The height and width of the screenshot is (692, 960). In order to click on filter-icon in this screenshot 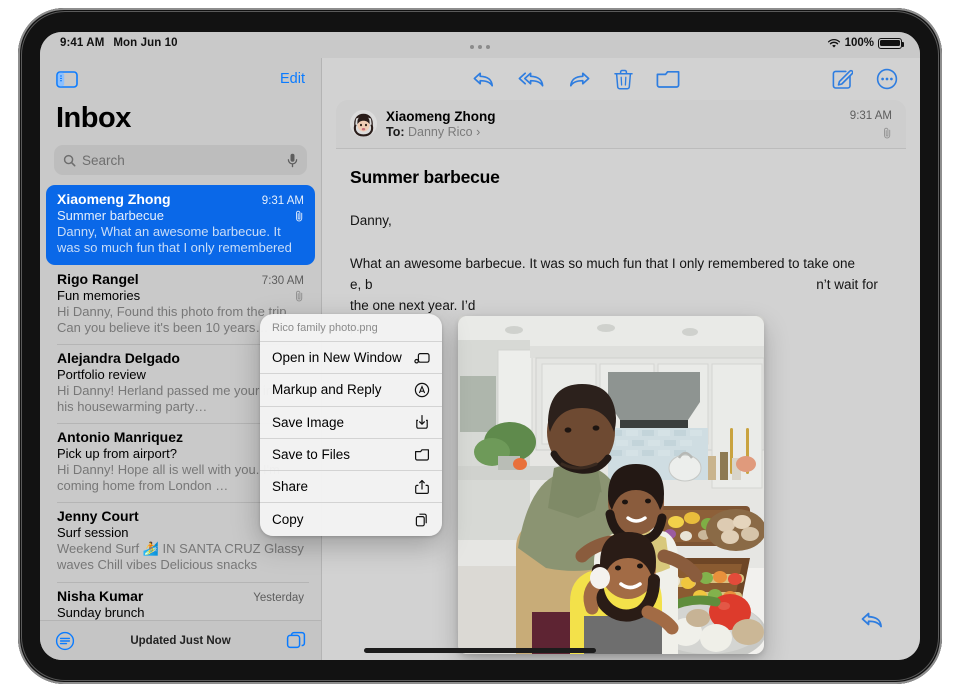, I will do `click(65, 641)`.